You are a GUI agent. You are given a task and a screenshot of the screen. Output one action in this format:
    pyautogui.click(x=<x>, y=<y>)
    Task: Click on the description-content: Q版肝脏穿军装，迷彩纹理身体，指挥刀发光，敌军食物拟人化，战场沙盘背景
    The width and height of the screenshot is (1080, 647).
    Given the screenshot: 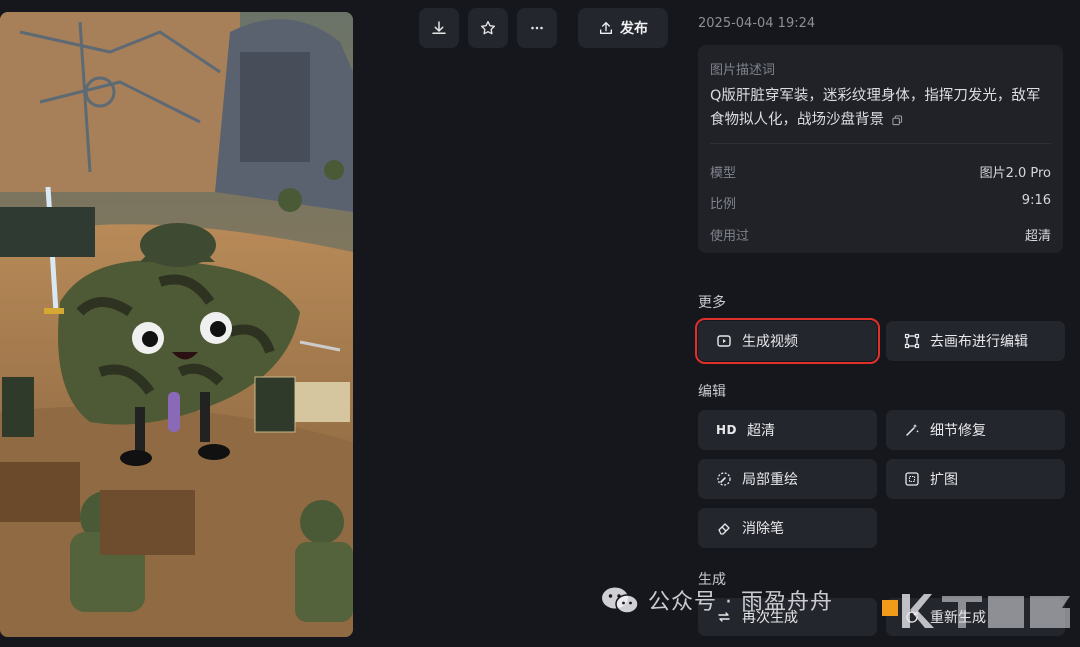 What is the action you would take?
    pyautogui.click(x=875, y=108)
    